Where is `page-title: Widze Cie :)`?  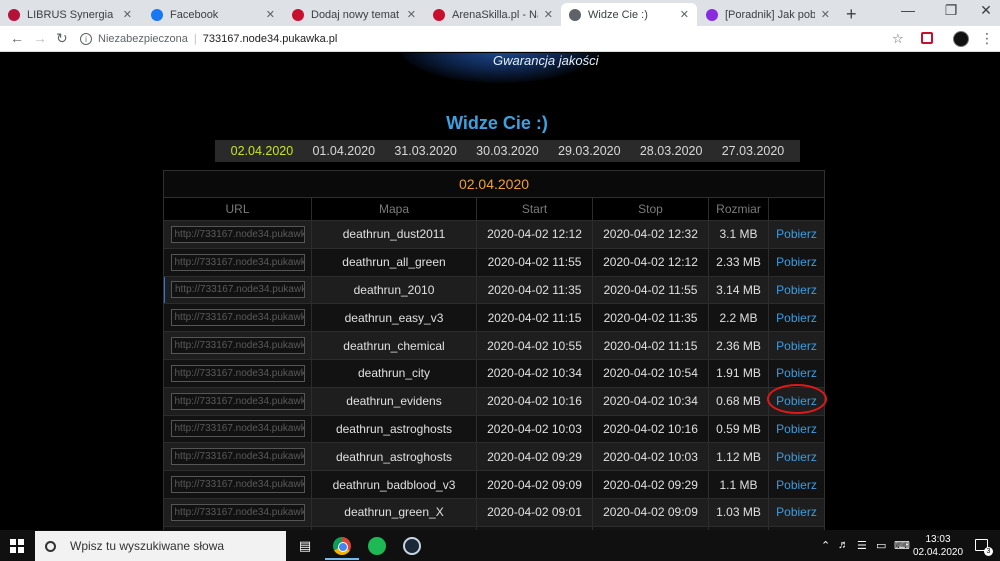 page-title: Widze Cie :) is located at coordinates (497, 123).